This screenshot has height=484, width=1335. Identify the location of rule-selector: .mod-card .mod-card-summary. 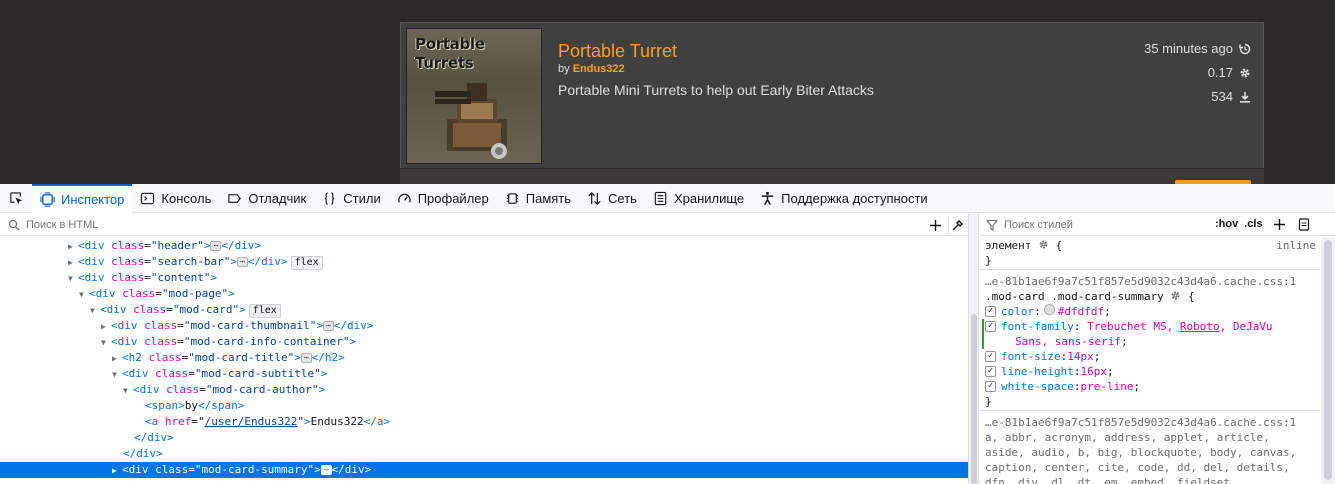
(1074, 296).